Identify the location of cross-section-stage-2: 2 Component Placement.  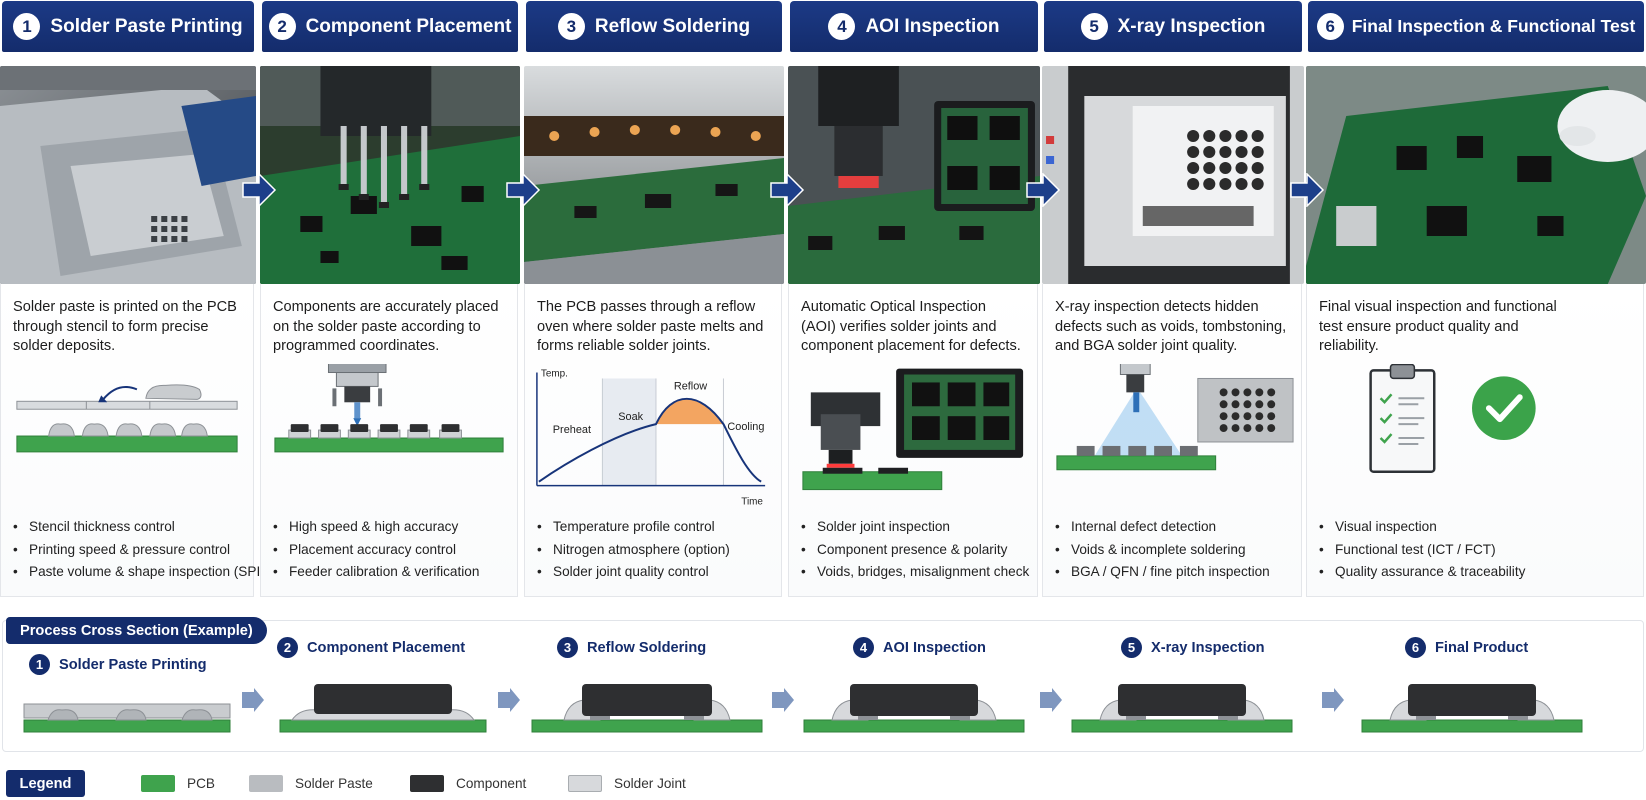
(371, 647).